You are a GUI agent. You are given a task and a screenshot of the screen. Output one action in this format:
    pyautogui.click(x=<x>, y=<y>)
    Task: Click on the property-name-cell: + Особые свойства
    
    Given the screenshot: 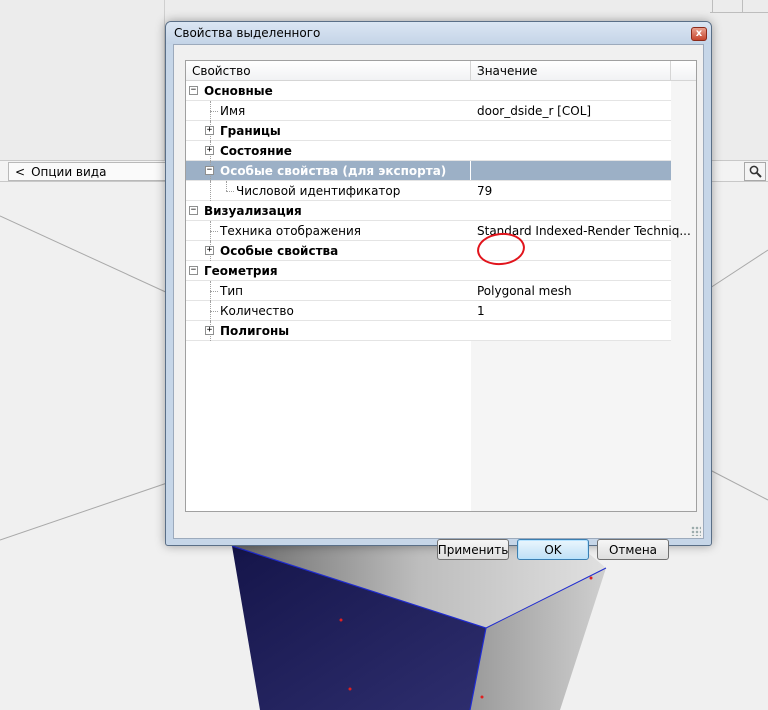 What is the action you would take?
    pyautogui.click(x=328, y=251)
    